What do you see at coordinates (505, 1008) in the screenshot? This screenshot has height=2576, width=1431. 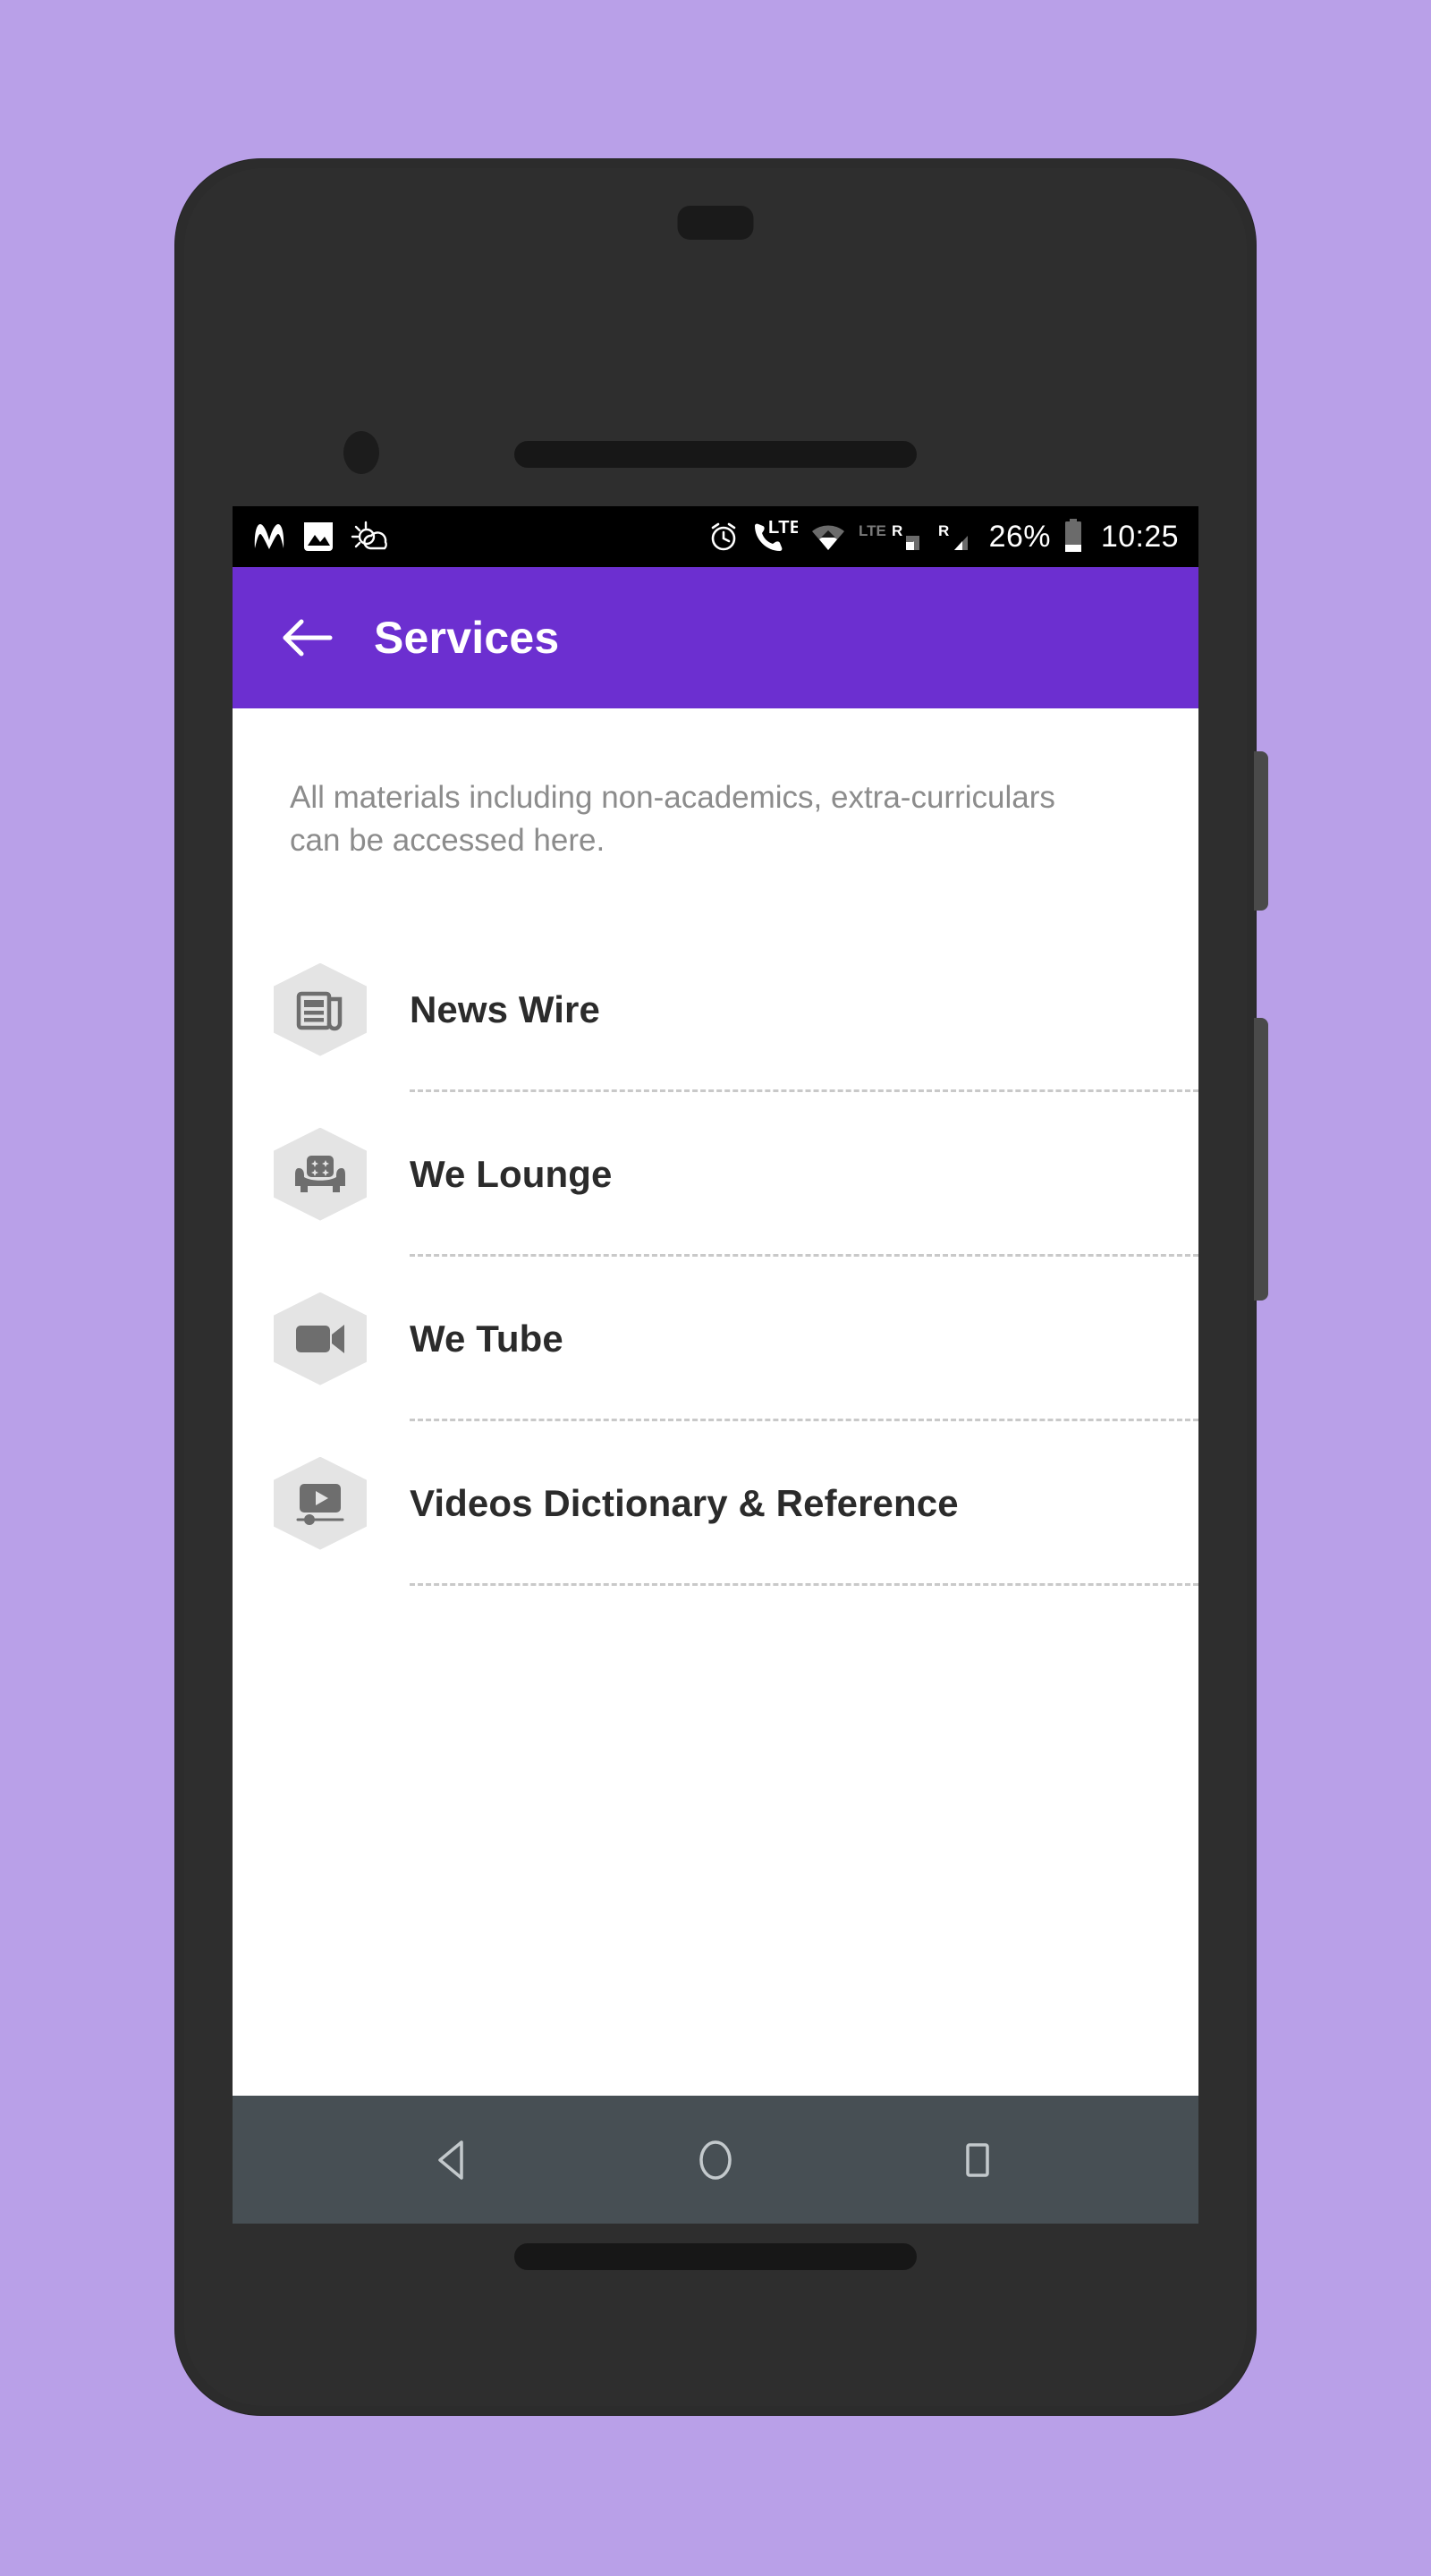 I see `list-item-label: News Wire` at bounding box center [505, 1008].